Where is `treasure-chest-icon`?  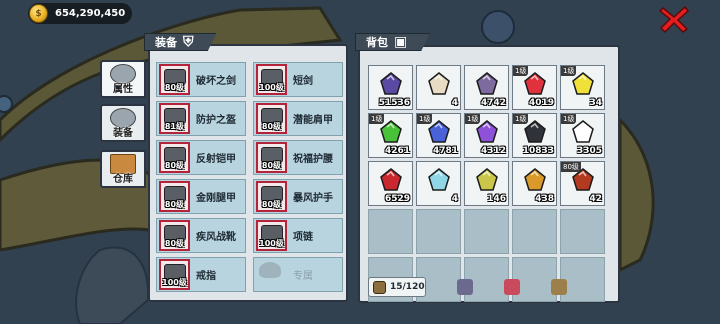
treasure-chest-icon is located at coordinates (535, 179).